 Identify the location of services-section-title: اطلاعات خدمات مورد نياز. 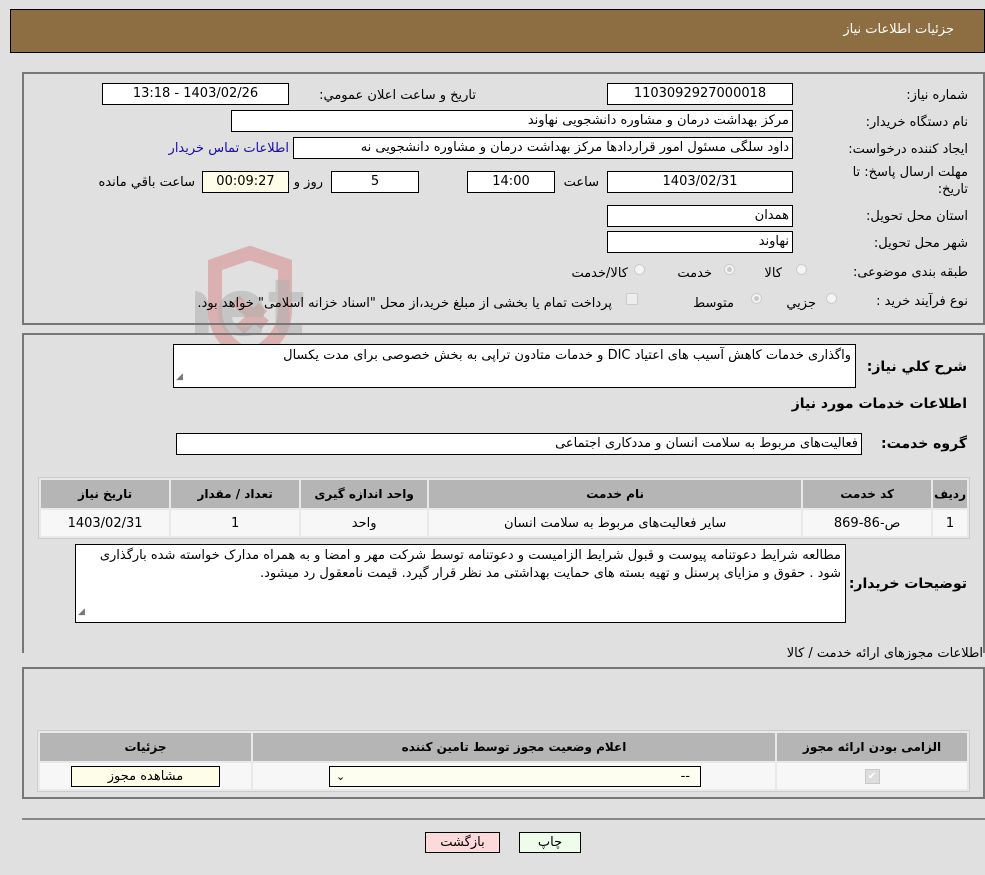
(879, 404).